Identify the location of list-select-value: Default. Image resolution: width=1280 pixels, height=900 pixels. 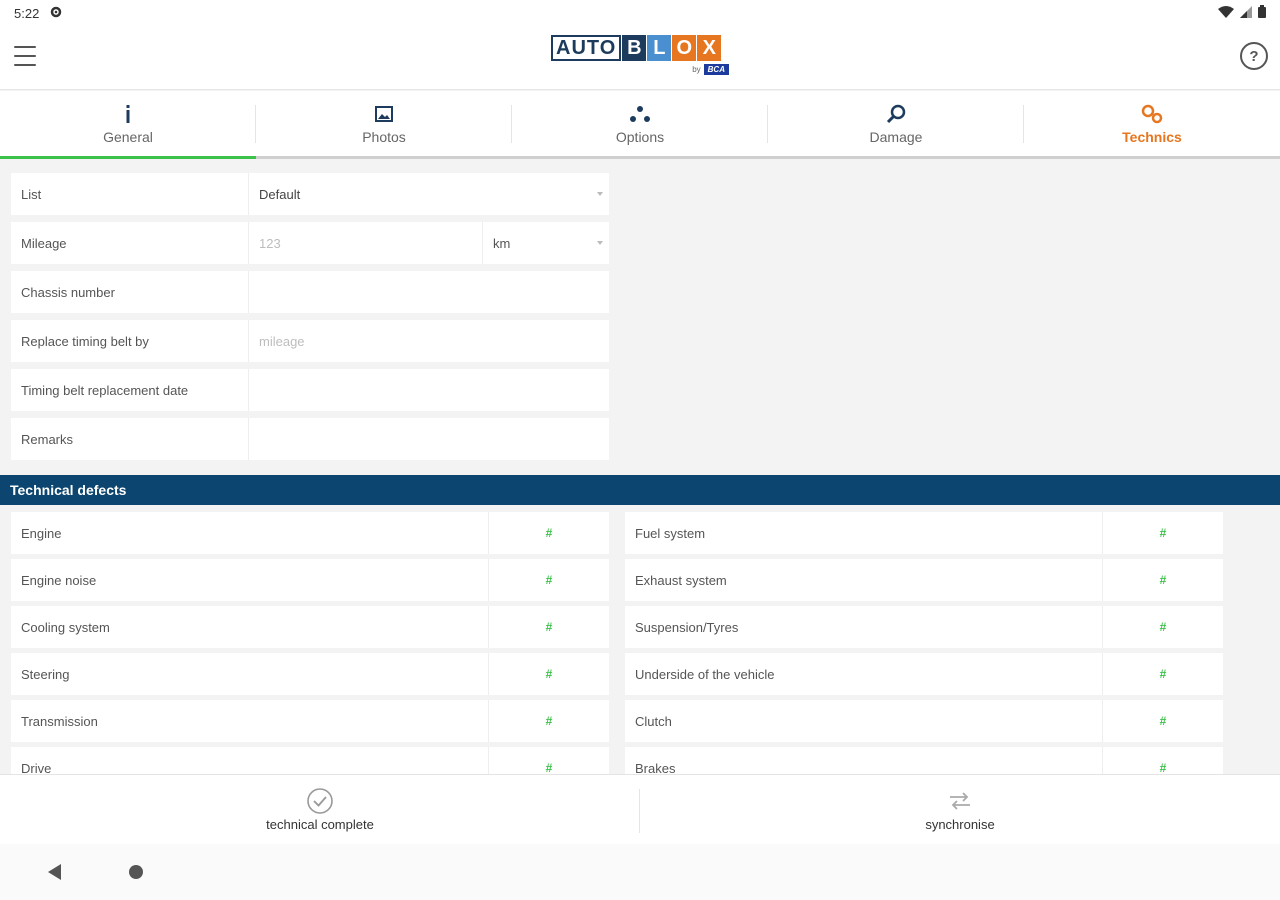
(280, 194).